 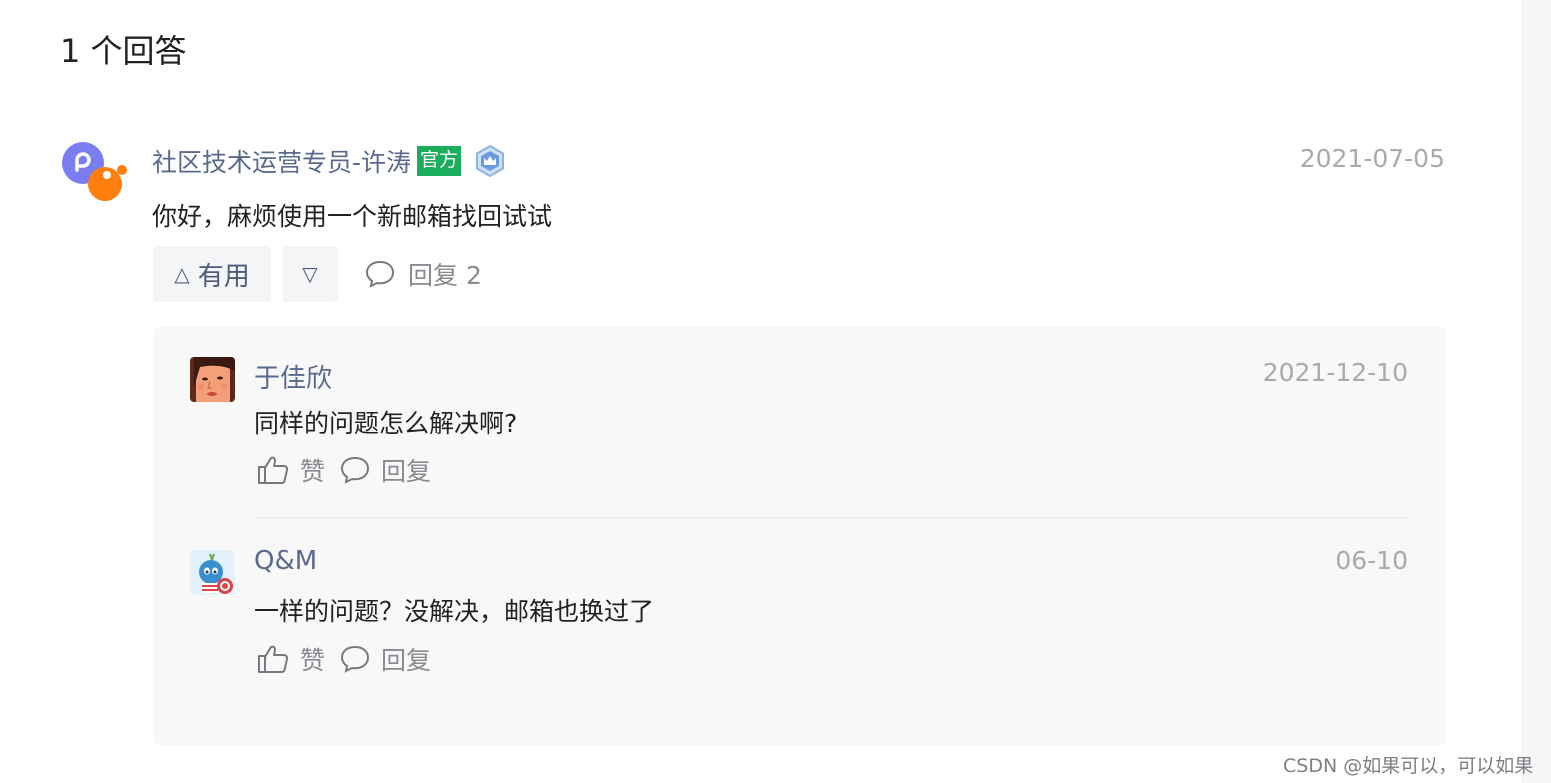 I want to click on answer-reply-label: 回复 2, so click(x=445, y=275).